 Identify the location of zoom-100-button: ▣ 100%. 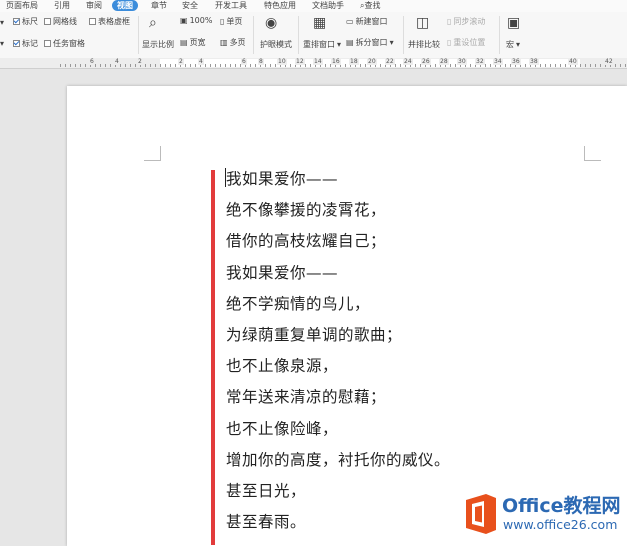
(196, 20).